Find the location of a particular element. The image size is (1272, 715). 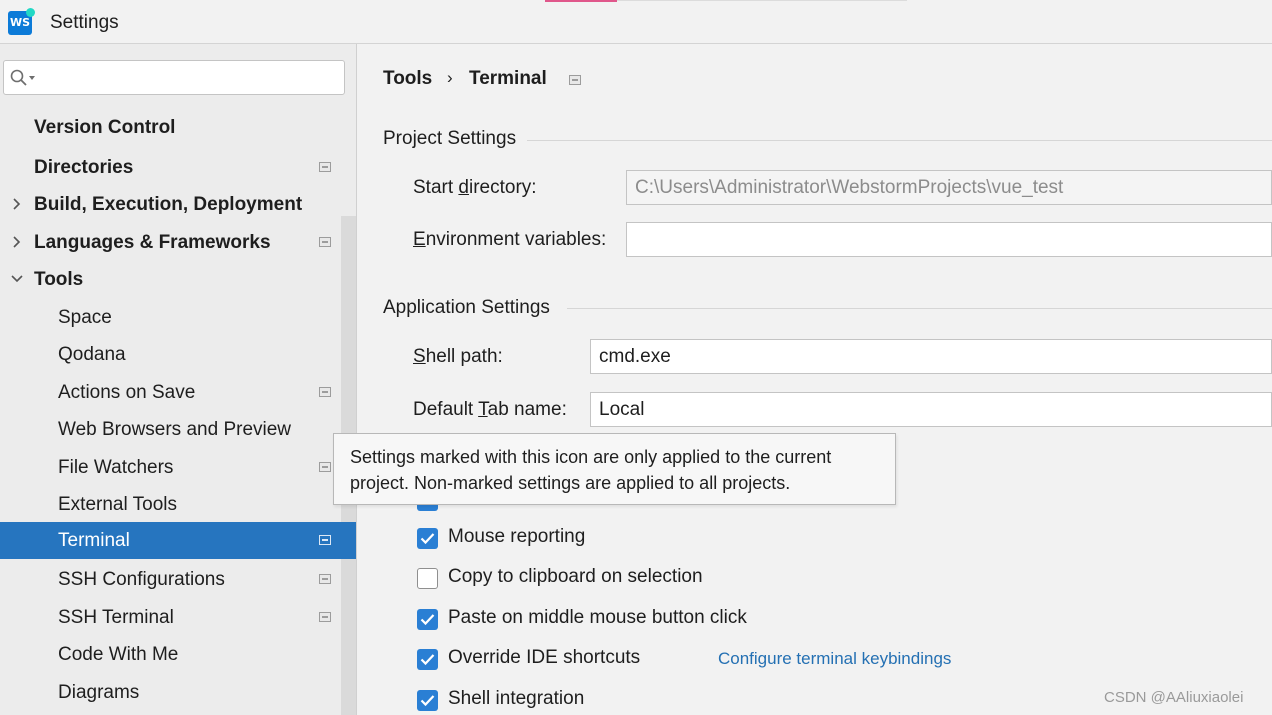

sidebar-item-label: Actions on Save is located at coordinates (127, 392).